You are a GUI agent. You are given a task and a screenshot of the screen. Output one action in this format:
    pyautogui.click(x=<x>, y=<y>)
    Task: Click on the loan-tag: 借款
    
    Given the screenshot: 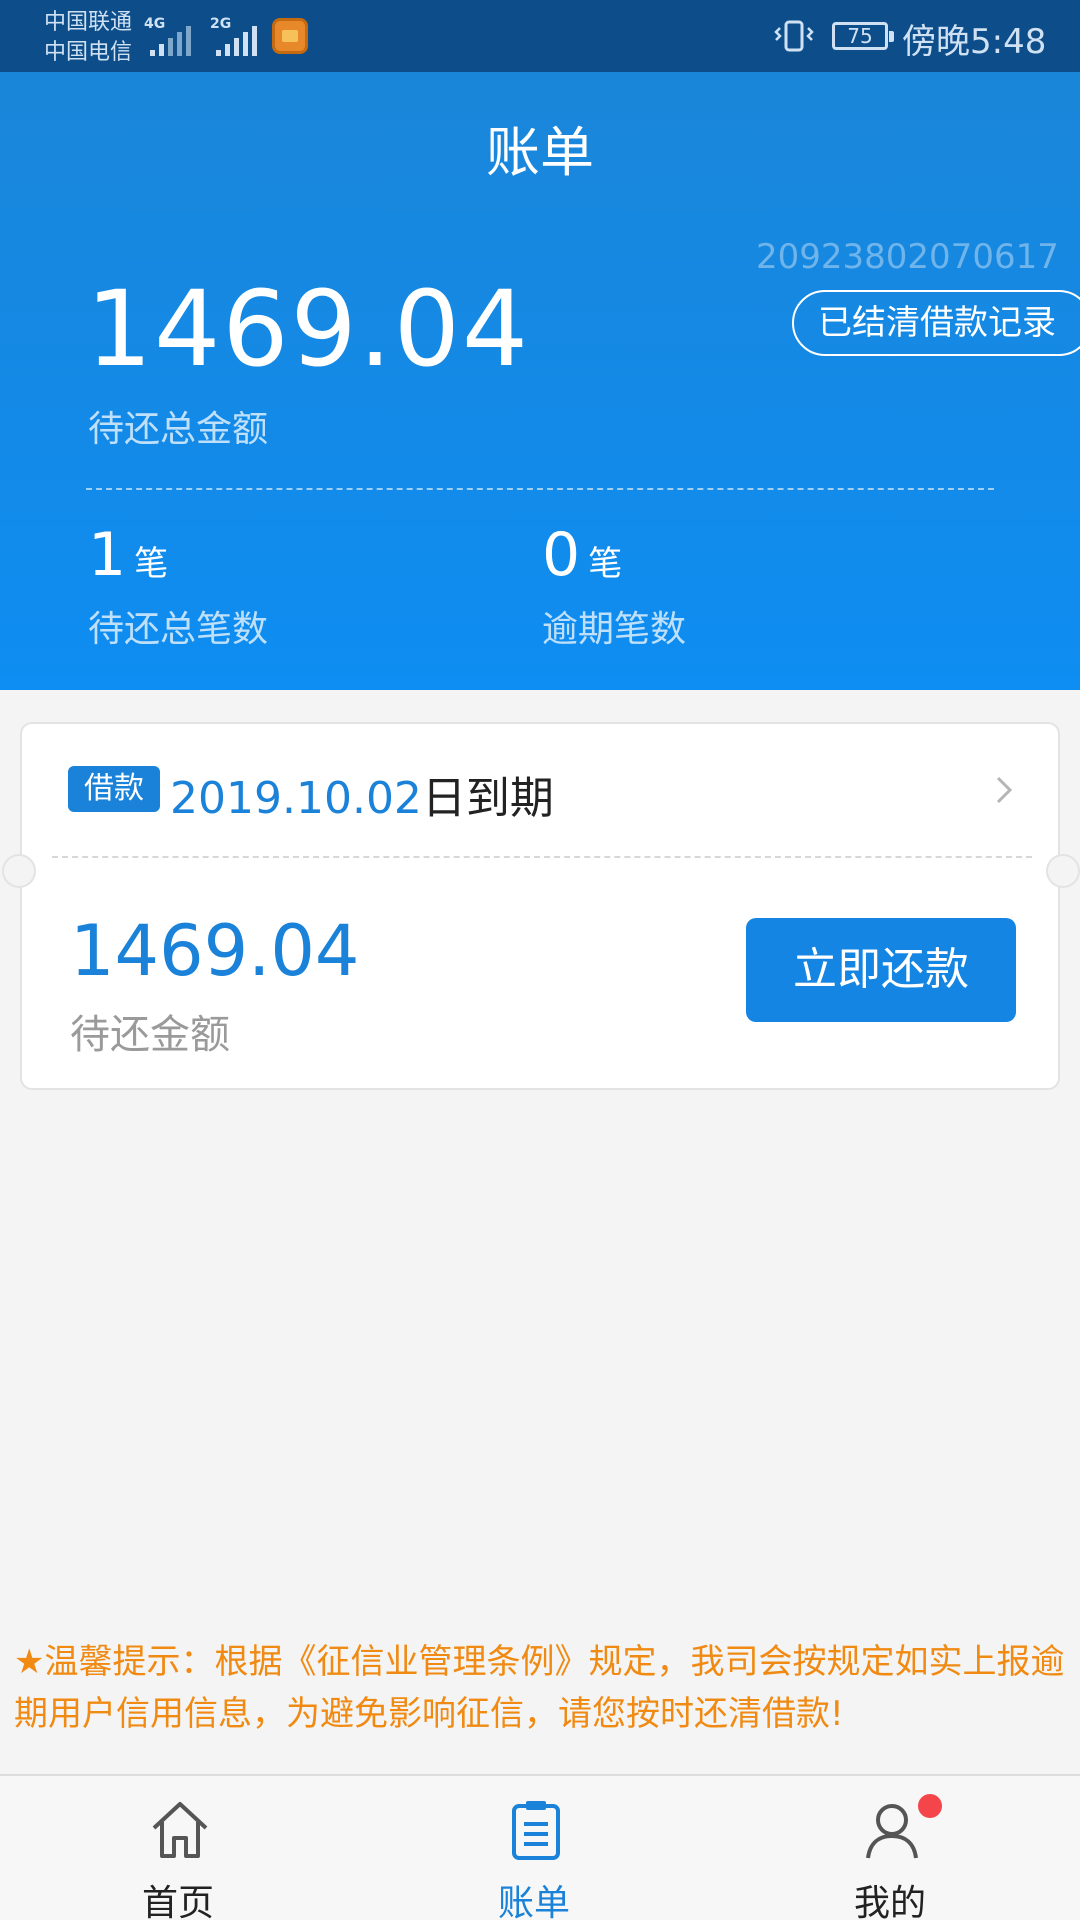 What is the action you would take?
    pyautogui.click(x=114, y=789)
    